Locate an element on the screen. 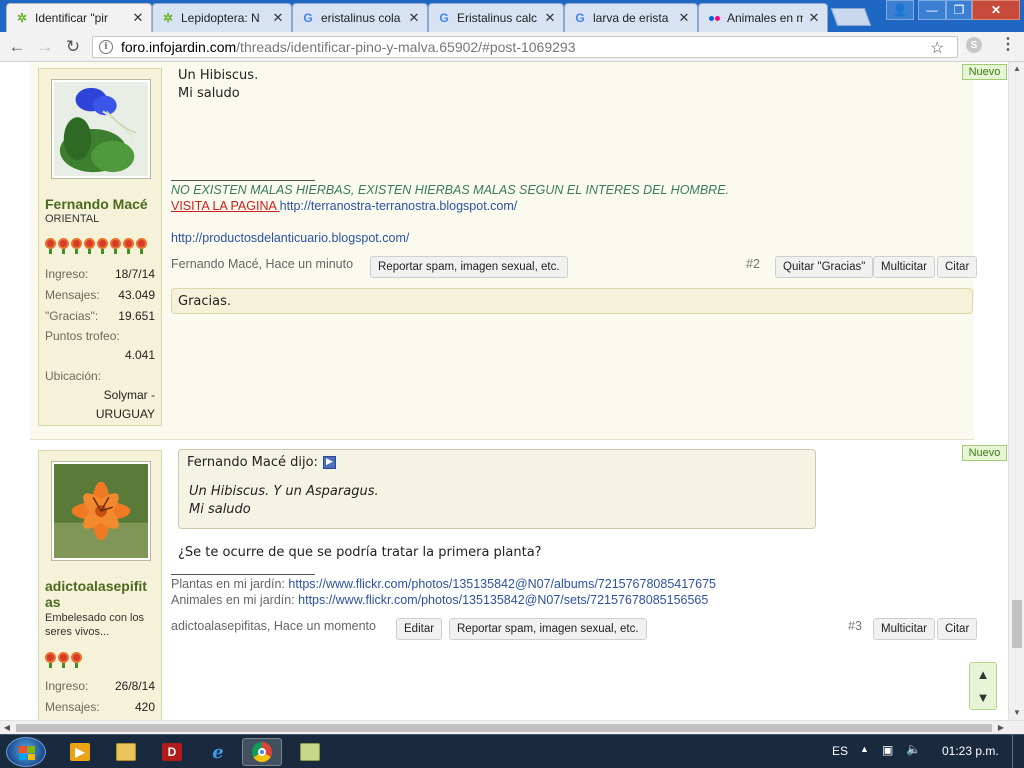 Image resolution: width=1024 pixels, height=768 pixels. blue-flower-avatar-image is located at coordinates (101, 129).